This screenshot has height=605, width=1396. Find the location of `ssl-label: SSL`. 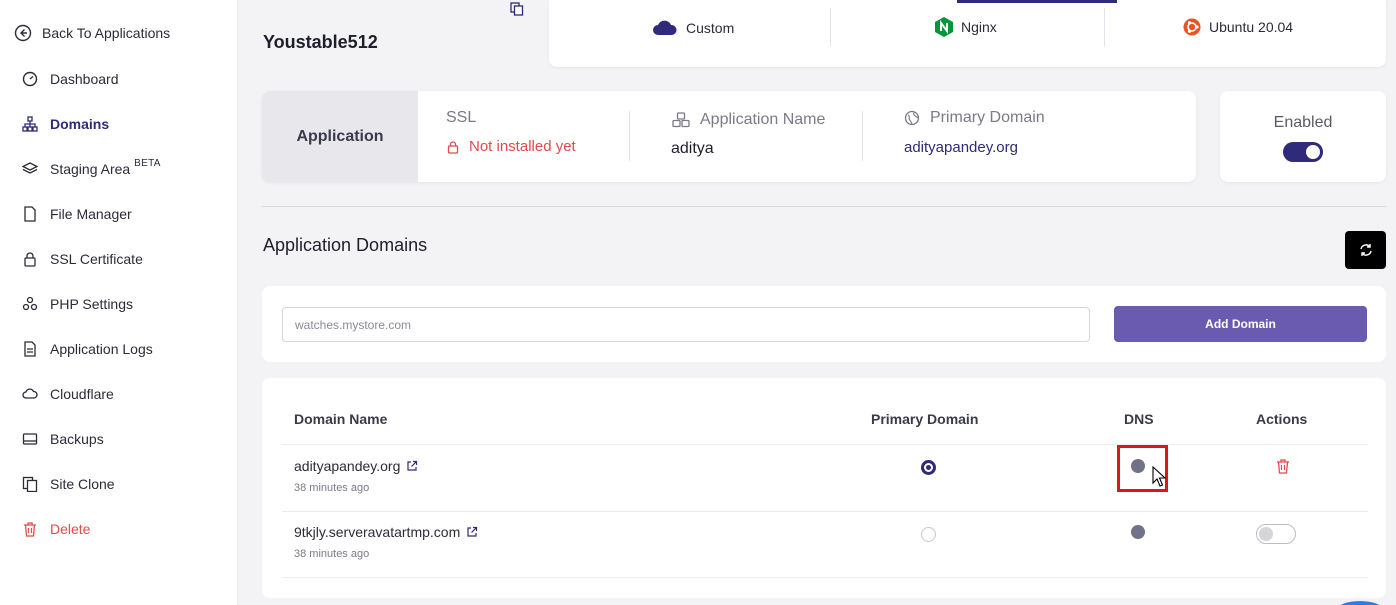

ssl-label: SSL is located at coordinates (461, 118).